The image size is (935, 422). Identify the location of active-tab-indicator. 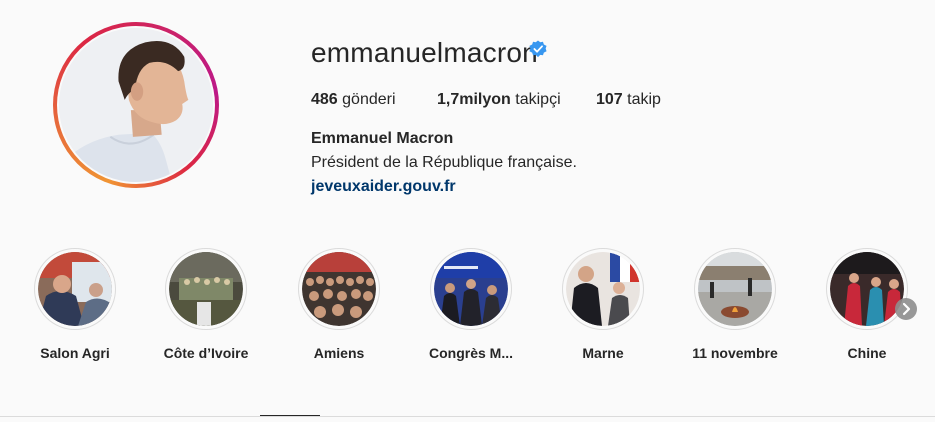
(290, 415).